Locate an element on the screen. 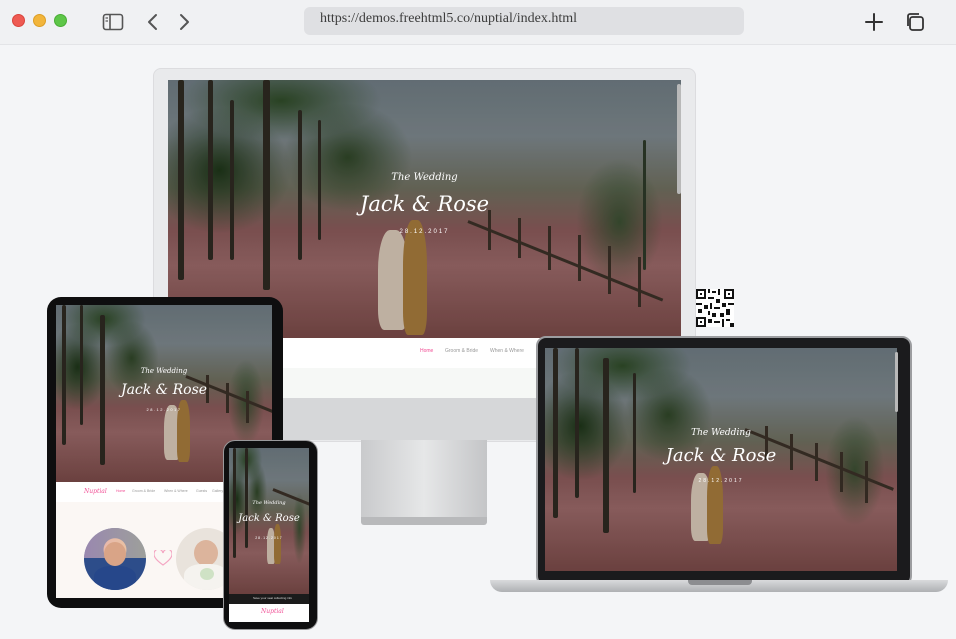 Image resolution: width=956 pixels, height=639 pixels. desktop-scrollbar is located at coordinates (679, 139).